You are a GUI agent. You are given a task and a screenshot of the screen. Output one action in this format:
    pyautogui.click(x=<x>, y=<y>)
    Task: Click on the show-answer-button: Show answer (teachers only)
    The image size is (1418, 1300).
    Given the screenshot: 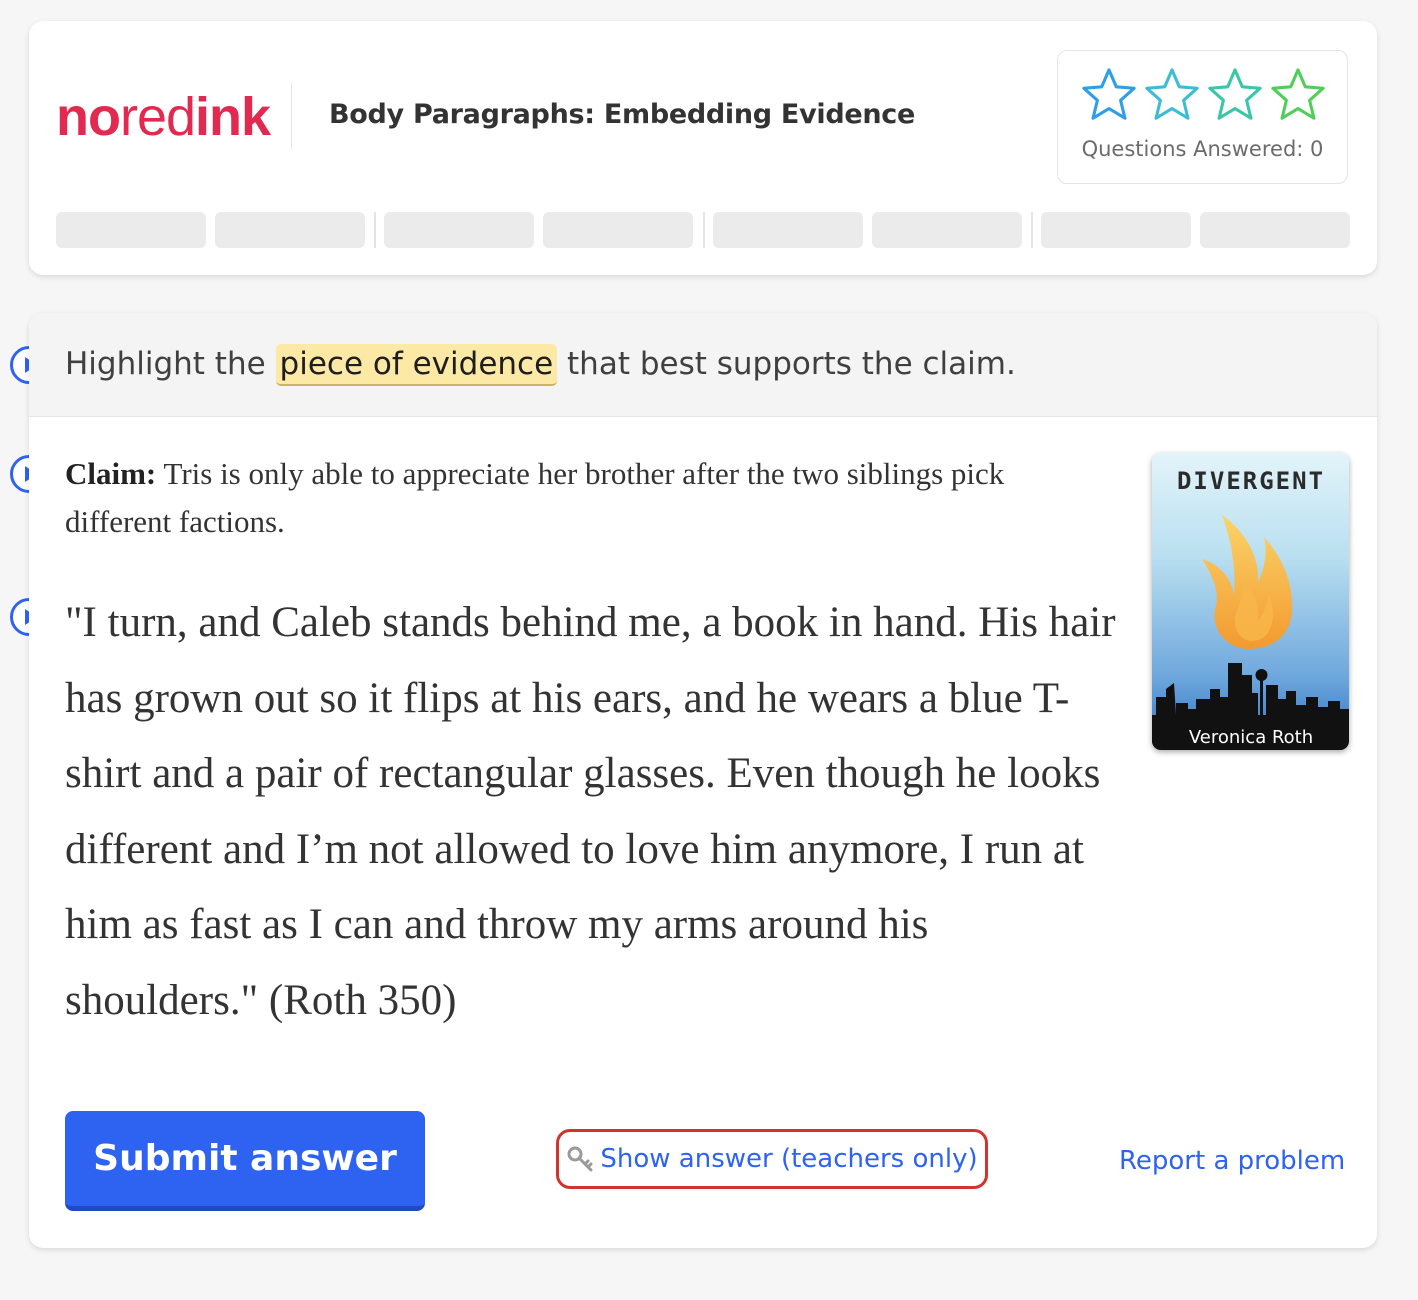 What is the action you would take?
    pyautogui.click(x=772, y=1159)
    